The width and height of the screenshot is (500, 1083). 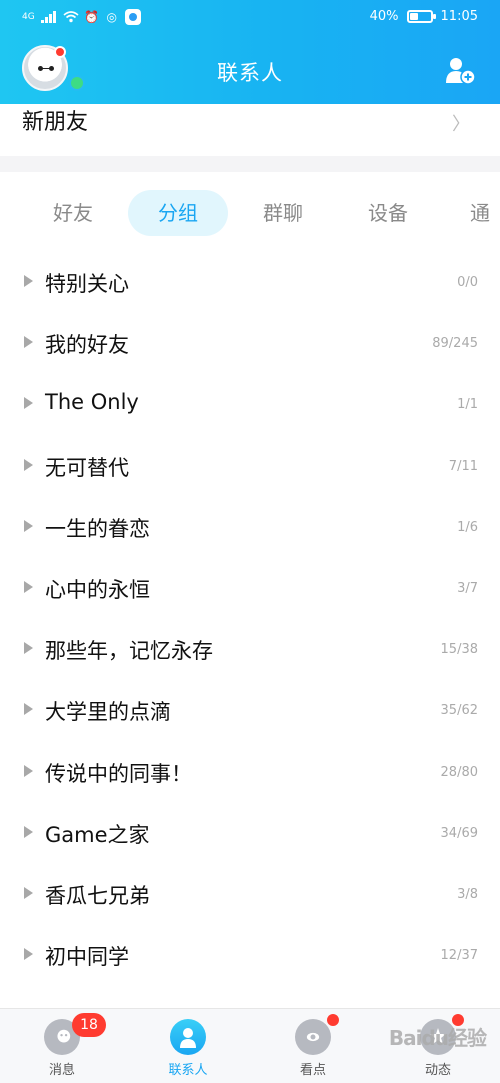 I want to click on group-row: 传说中的同事！ 28/80, so click(x=250, y=771).